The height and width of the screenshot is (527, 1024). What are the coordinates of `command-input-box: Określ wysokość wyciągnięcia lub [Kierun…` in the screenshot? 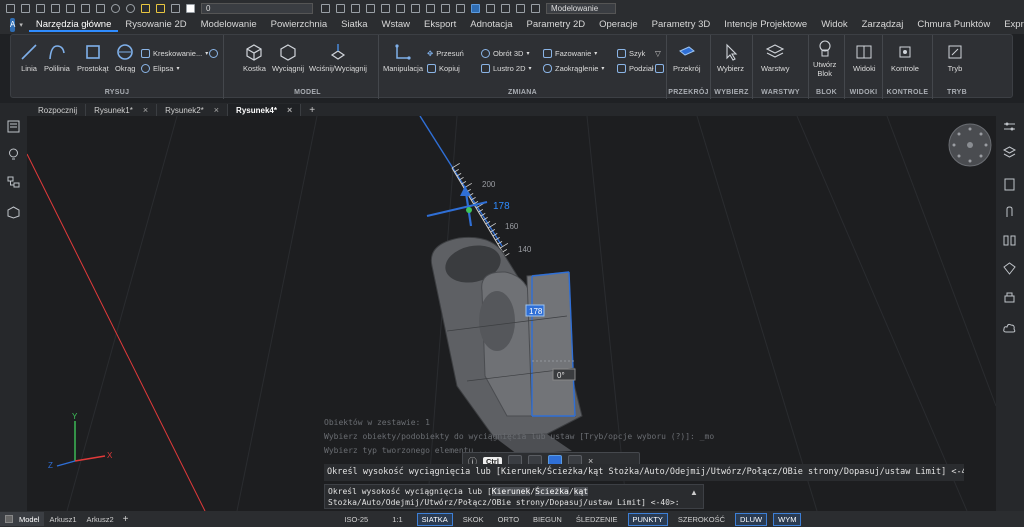 It's located at (514, 496).